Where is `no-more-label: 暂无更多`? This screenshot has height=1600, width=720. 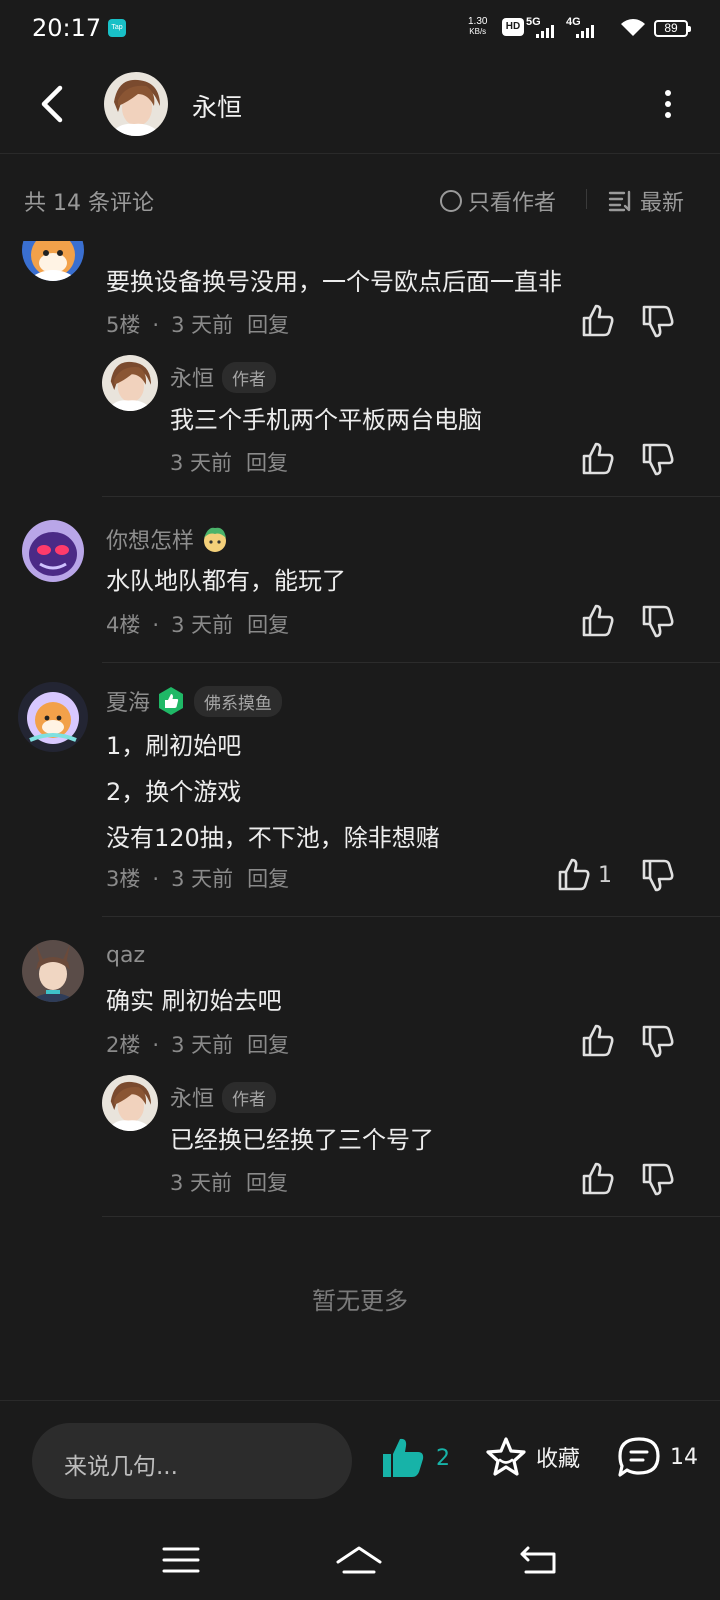 no-more-label: 暂无更多 is located at coordinates (360, 1301).